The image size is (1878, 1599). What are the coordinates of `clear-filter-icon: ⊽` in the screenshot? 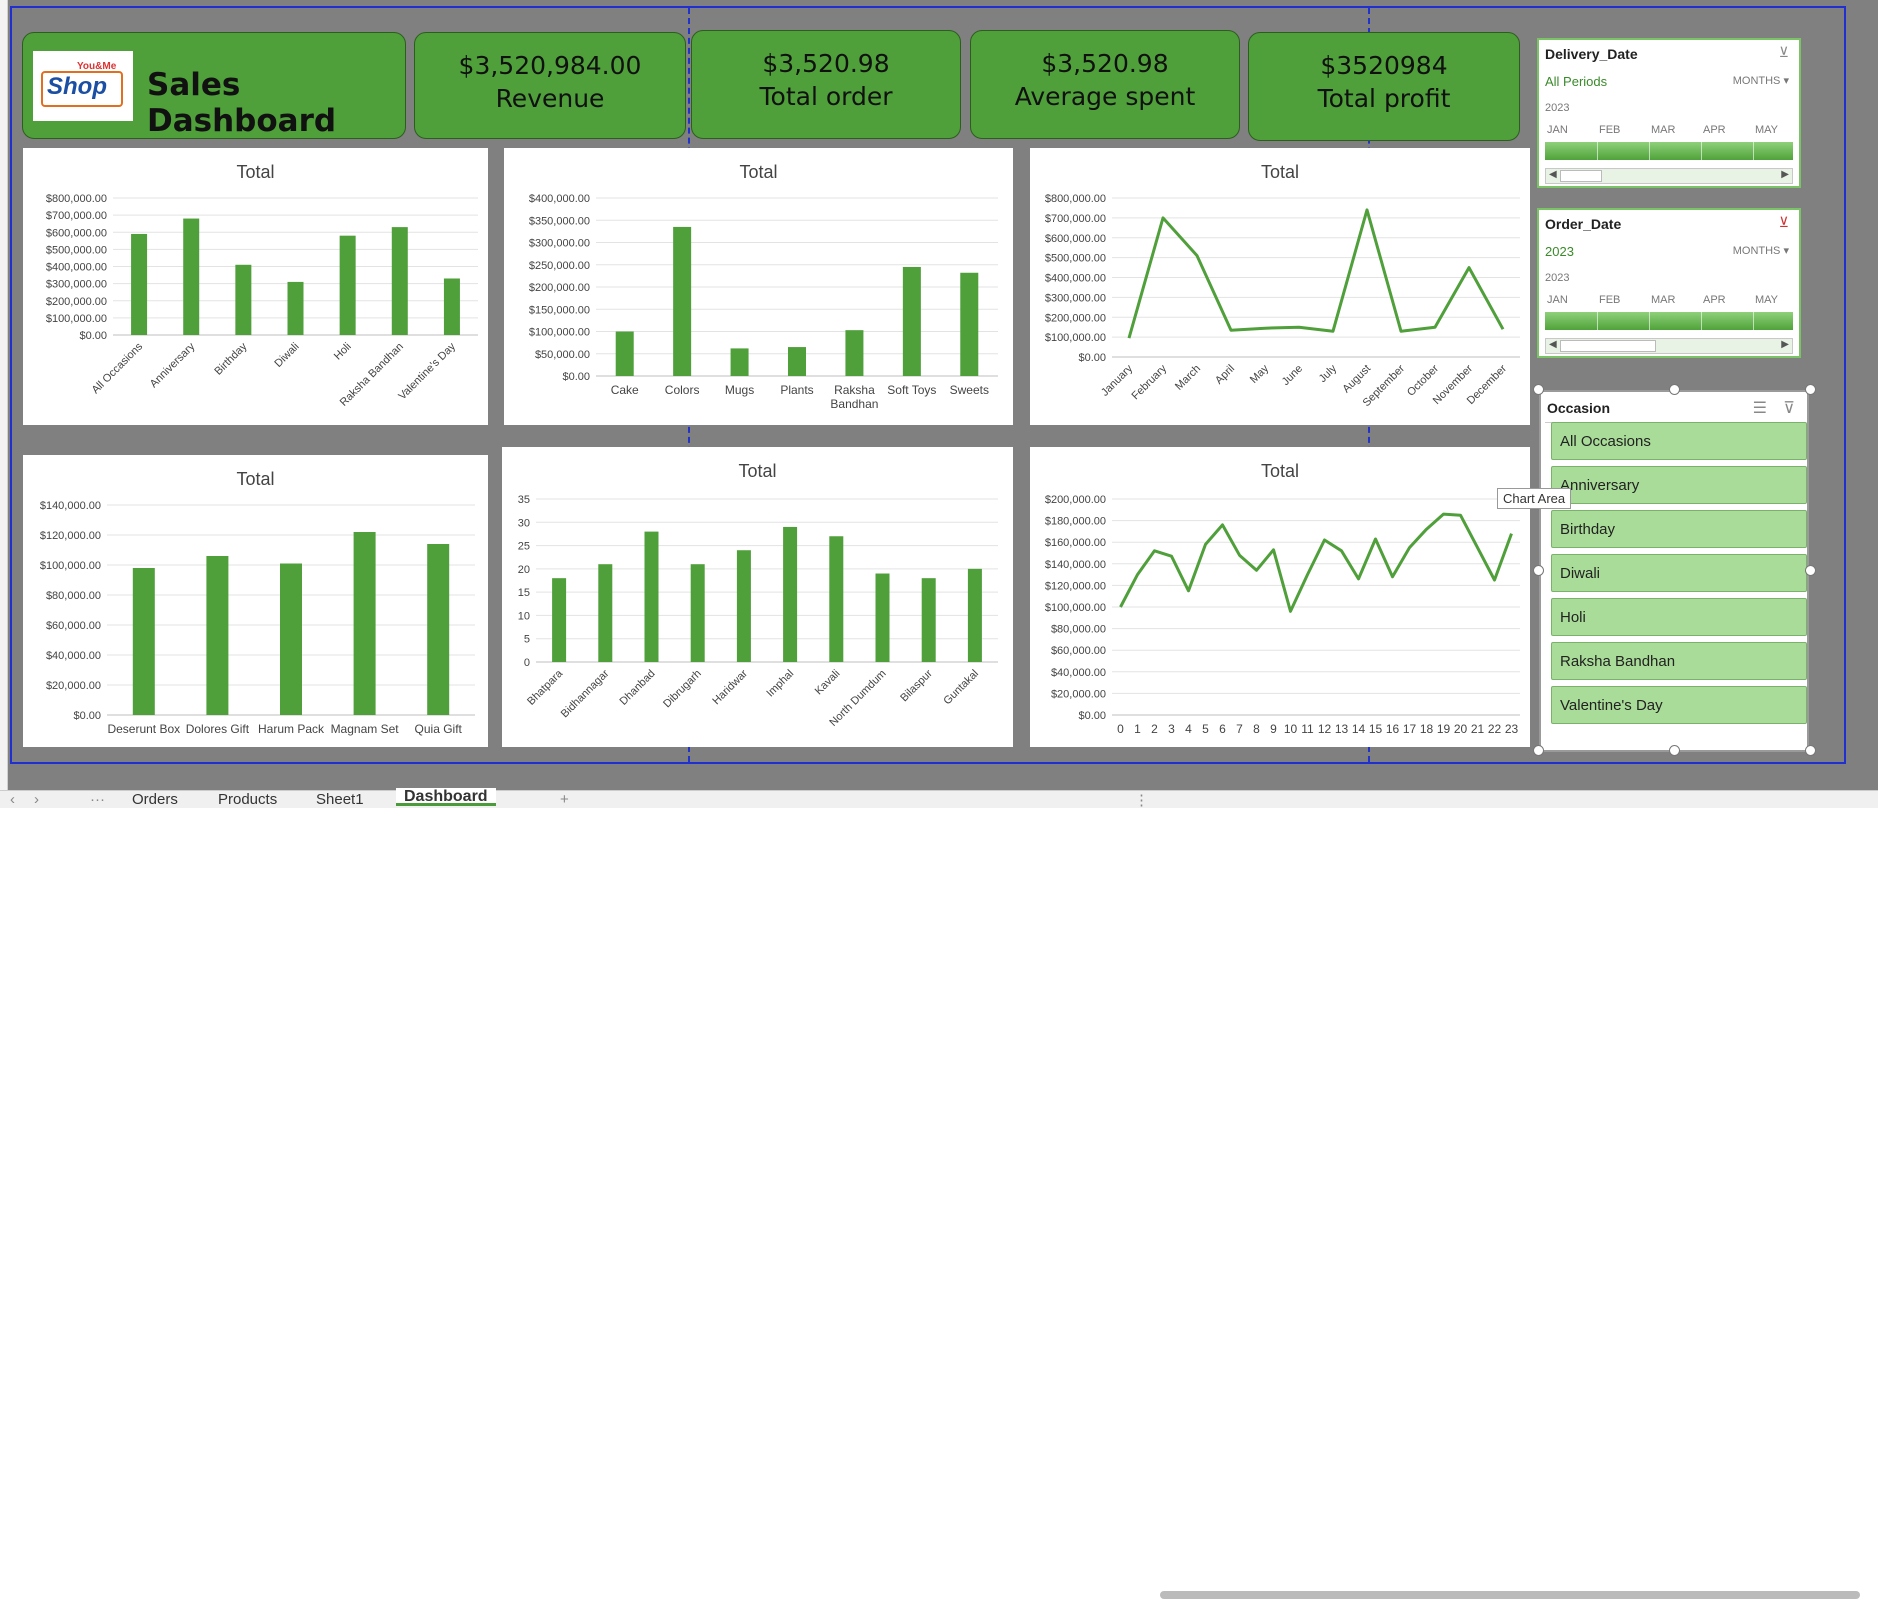 It's located at (1789, 408).